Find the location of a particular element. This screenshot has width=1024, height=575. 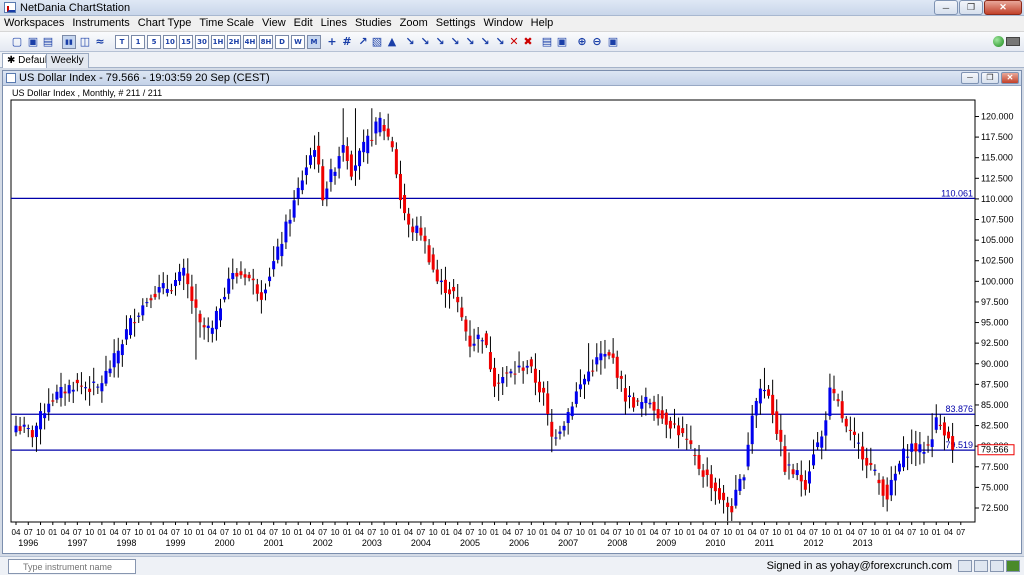

interval-10-button: 10 is located at coordinates (170, 42).